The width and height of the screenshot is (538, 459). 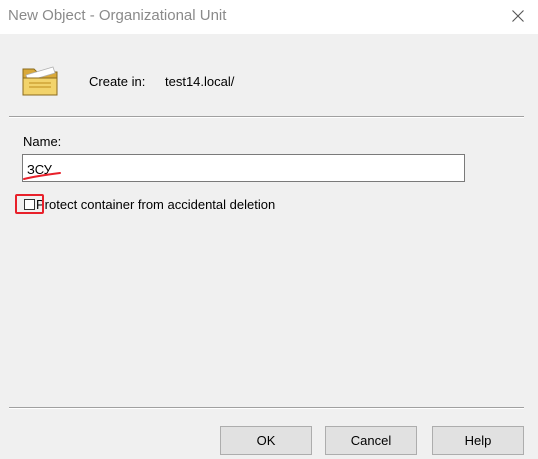 I want to click on close-icon, so click(x=518, y=16).